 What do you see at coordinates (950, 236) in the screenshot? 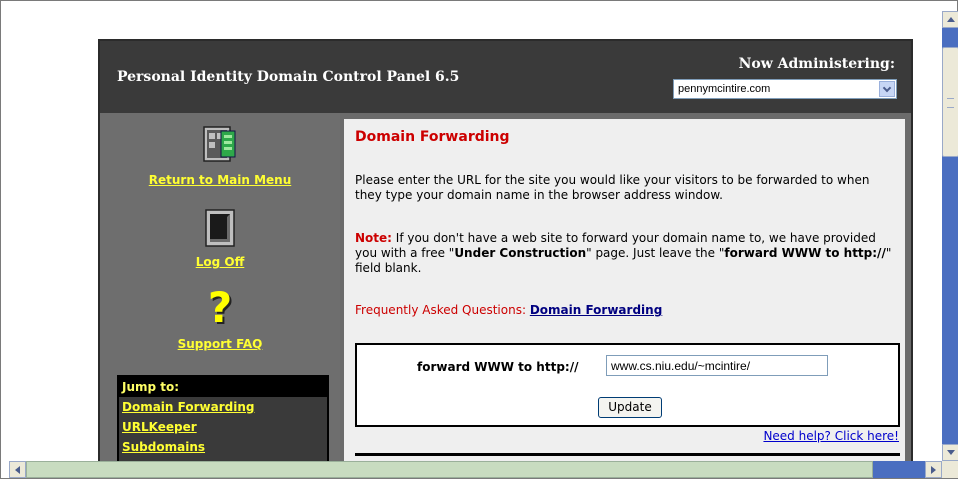
I see `vertical-scrollbar` at bounding box center [950, 236].